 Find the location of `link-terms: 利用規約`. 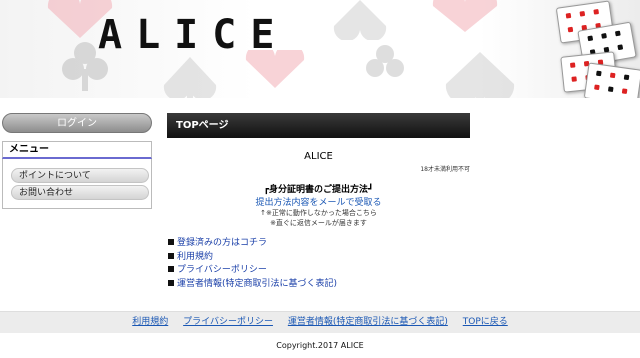

link-terms: 利用規約 is located at coordinates (195, 257).